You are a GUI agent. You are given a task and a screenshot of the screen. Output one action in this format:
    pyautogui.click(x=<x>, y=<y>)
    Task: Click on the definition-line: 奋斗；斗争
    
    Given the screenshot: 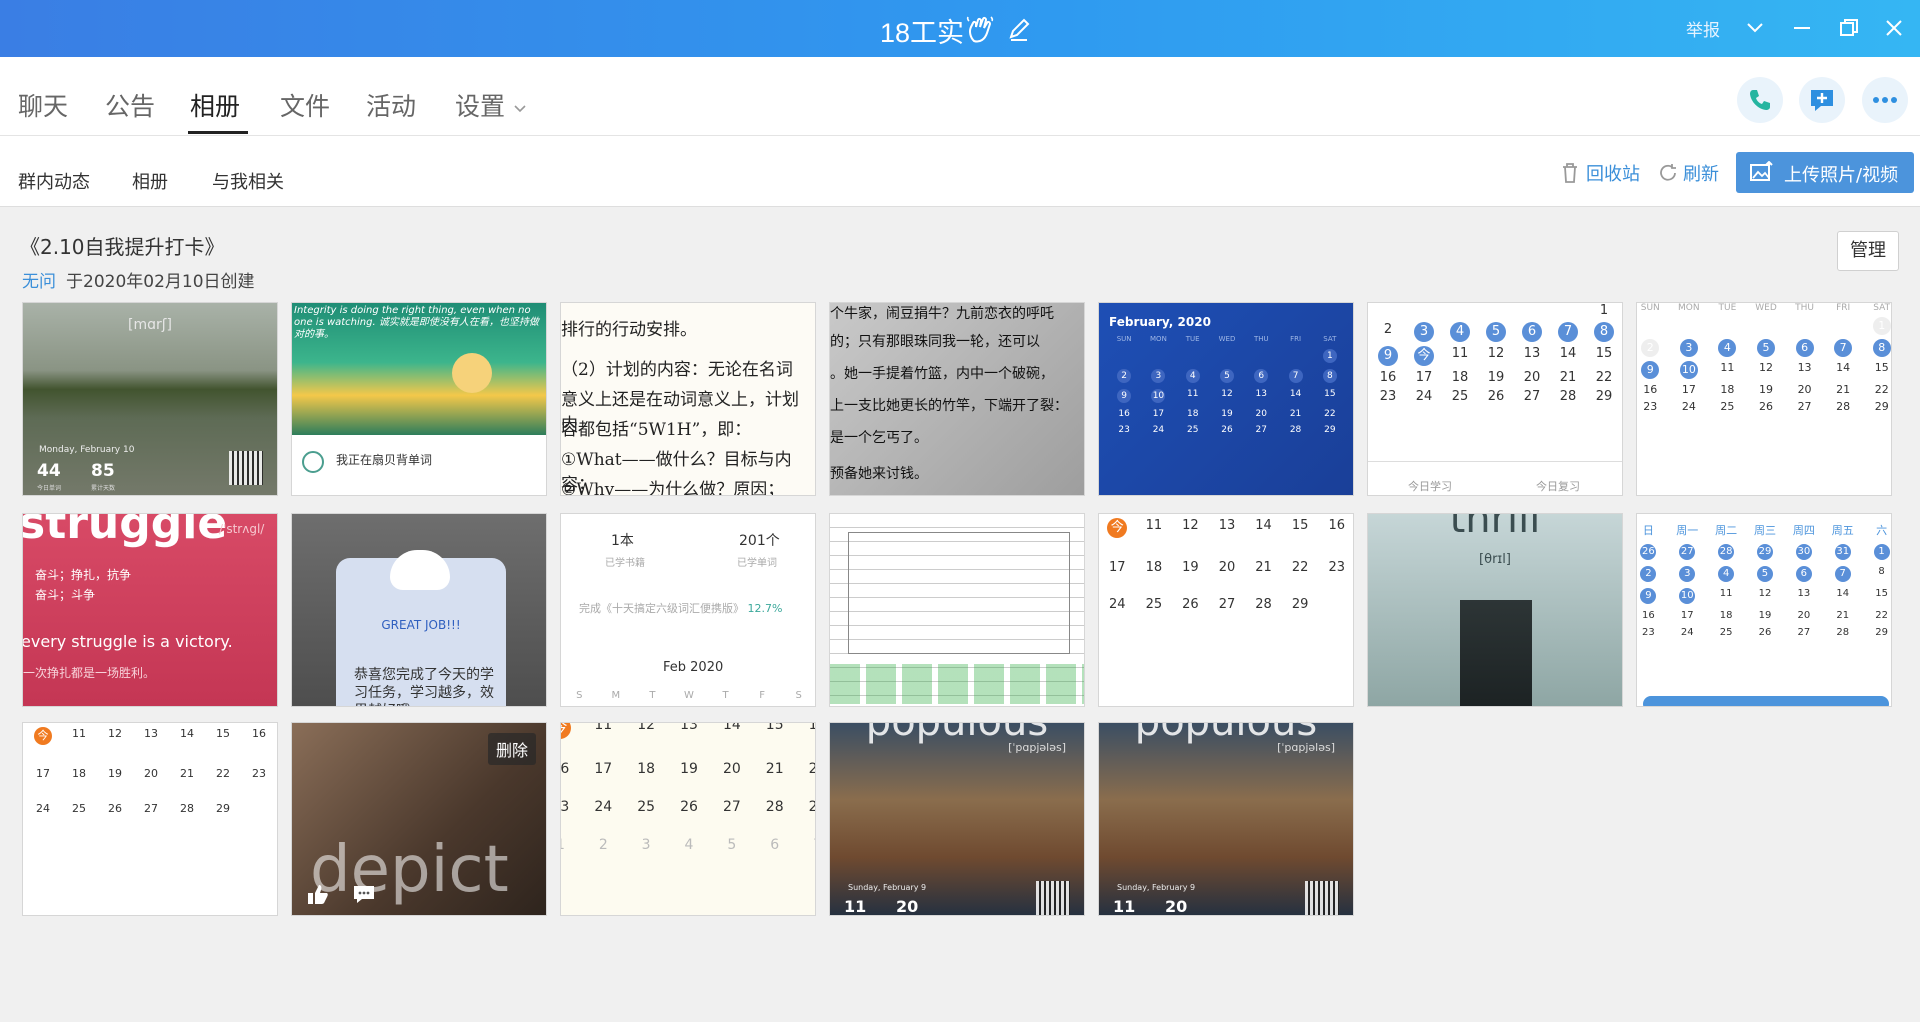 What is the action you would take?
    pyautogui.click(x=65, y=595)
    